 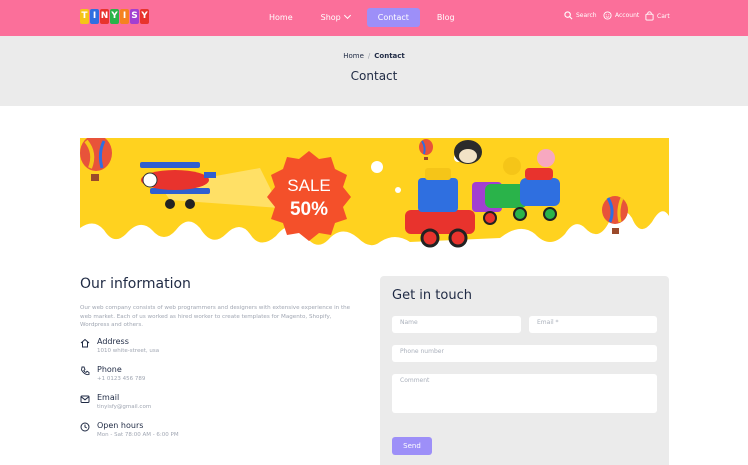 What do you see at coordinates (627, 15) in the screenshot?
I see `account-label: Account` at bounding box center [627, 15].